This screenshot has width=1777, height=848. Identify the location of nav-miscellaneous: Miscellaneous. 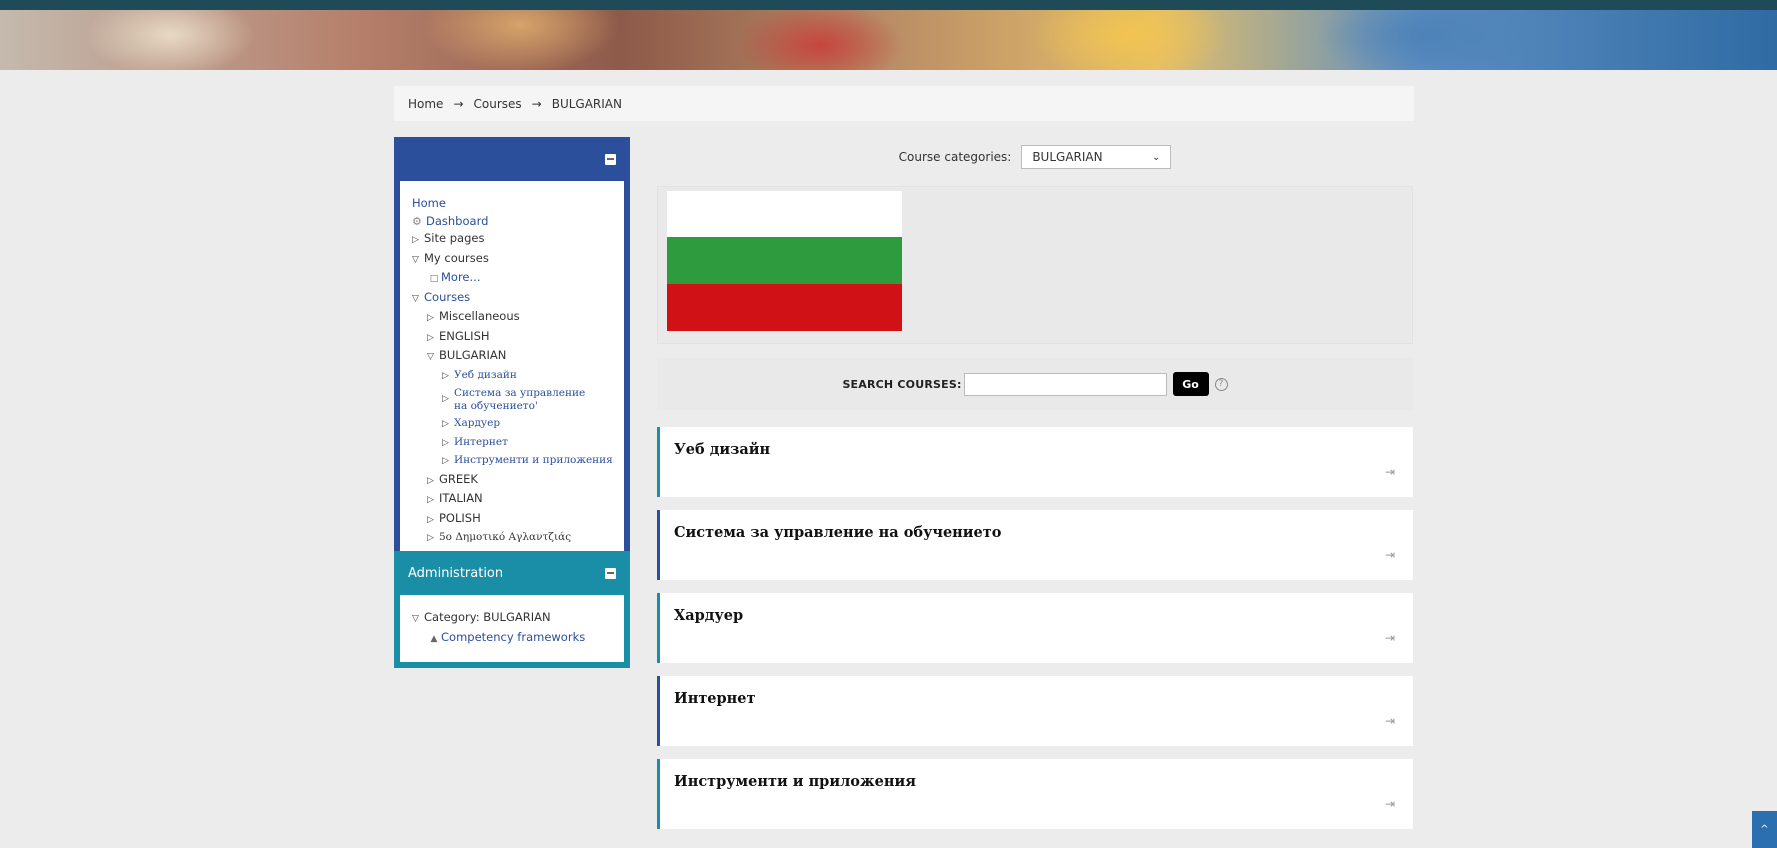
(479, 316).